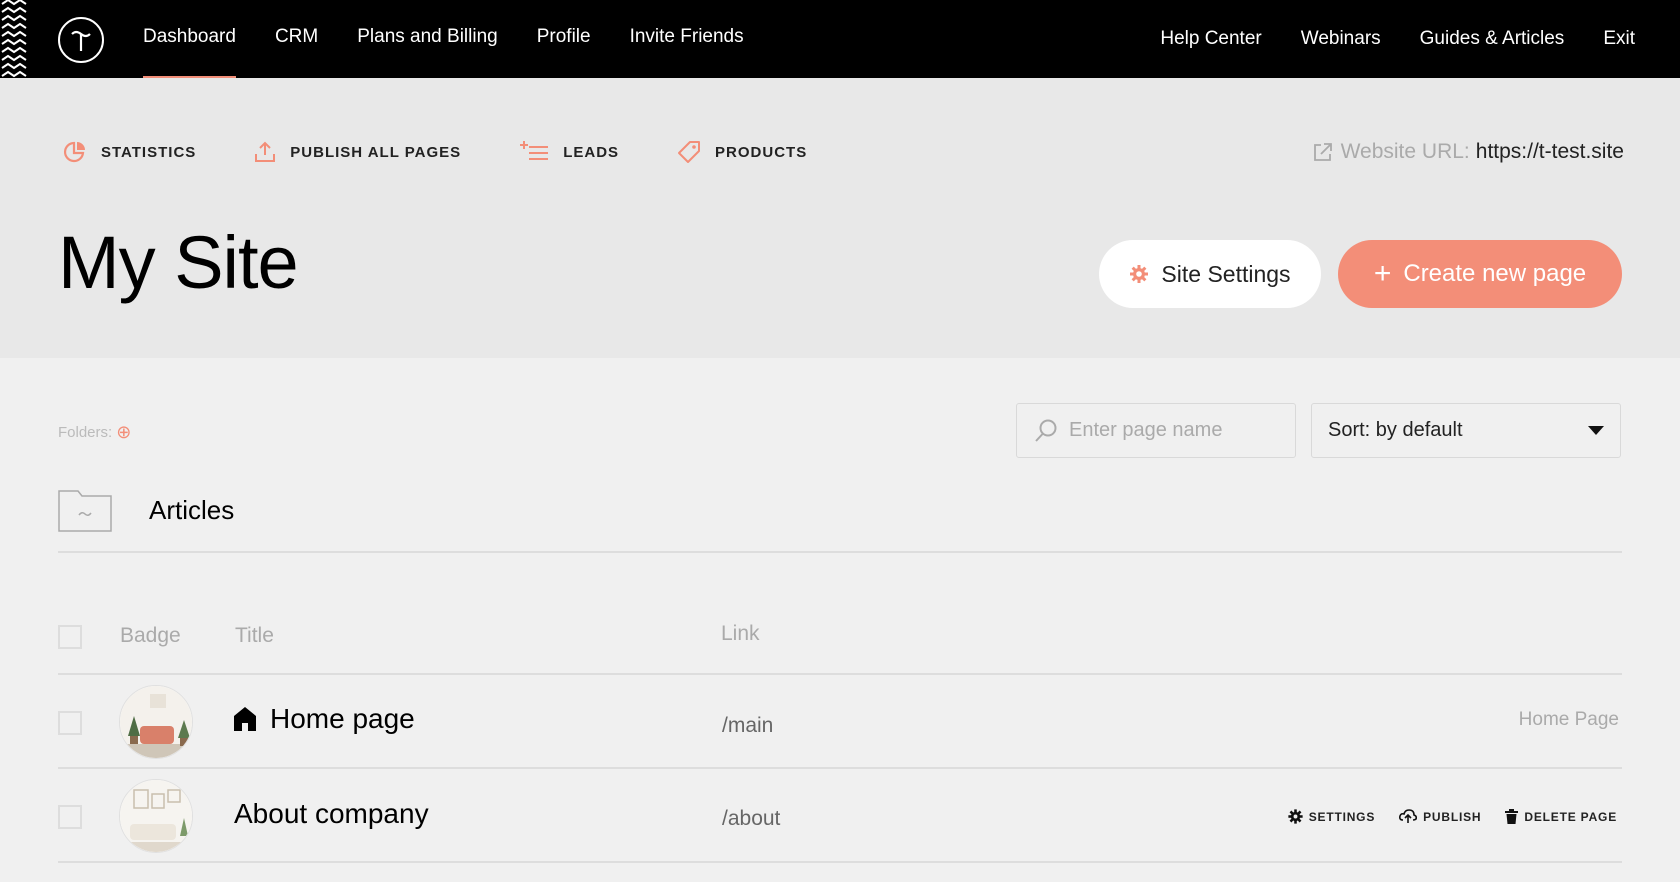  Describe the element at coordinates (1495, 273) in the screenshot. I see `create-new-page-label: Create new page` at that location.